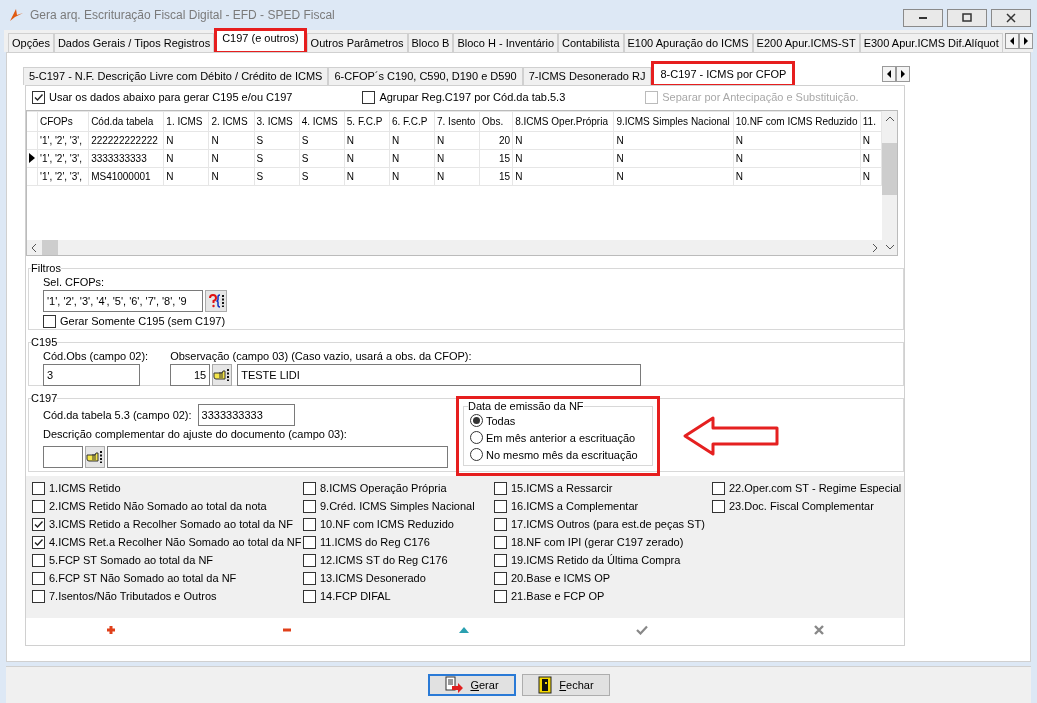 This screenshot has width=1037, height=703. What do you see at coordinates (149, 506) in the screenshot?
I see `checkbox: 2.ICMS Retido Não Somado ao total da nota` at bounding box center [149, 506].